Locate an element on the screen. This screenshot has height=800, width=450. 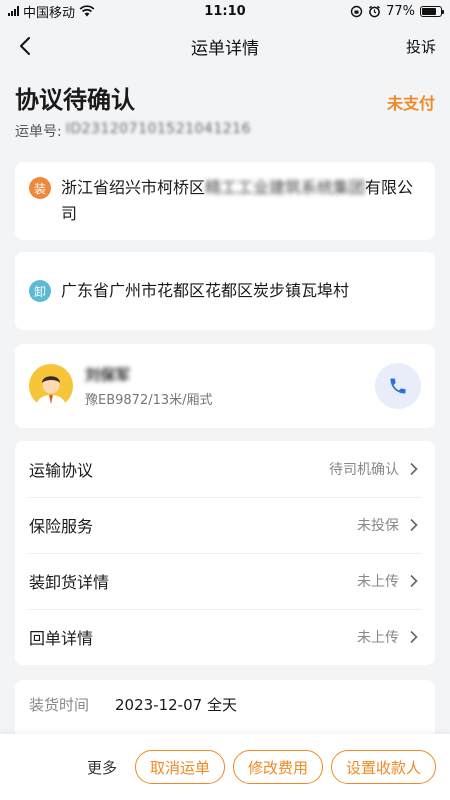
phone-icon is located at coordinates (398, 386).